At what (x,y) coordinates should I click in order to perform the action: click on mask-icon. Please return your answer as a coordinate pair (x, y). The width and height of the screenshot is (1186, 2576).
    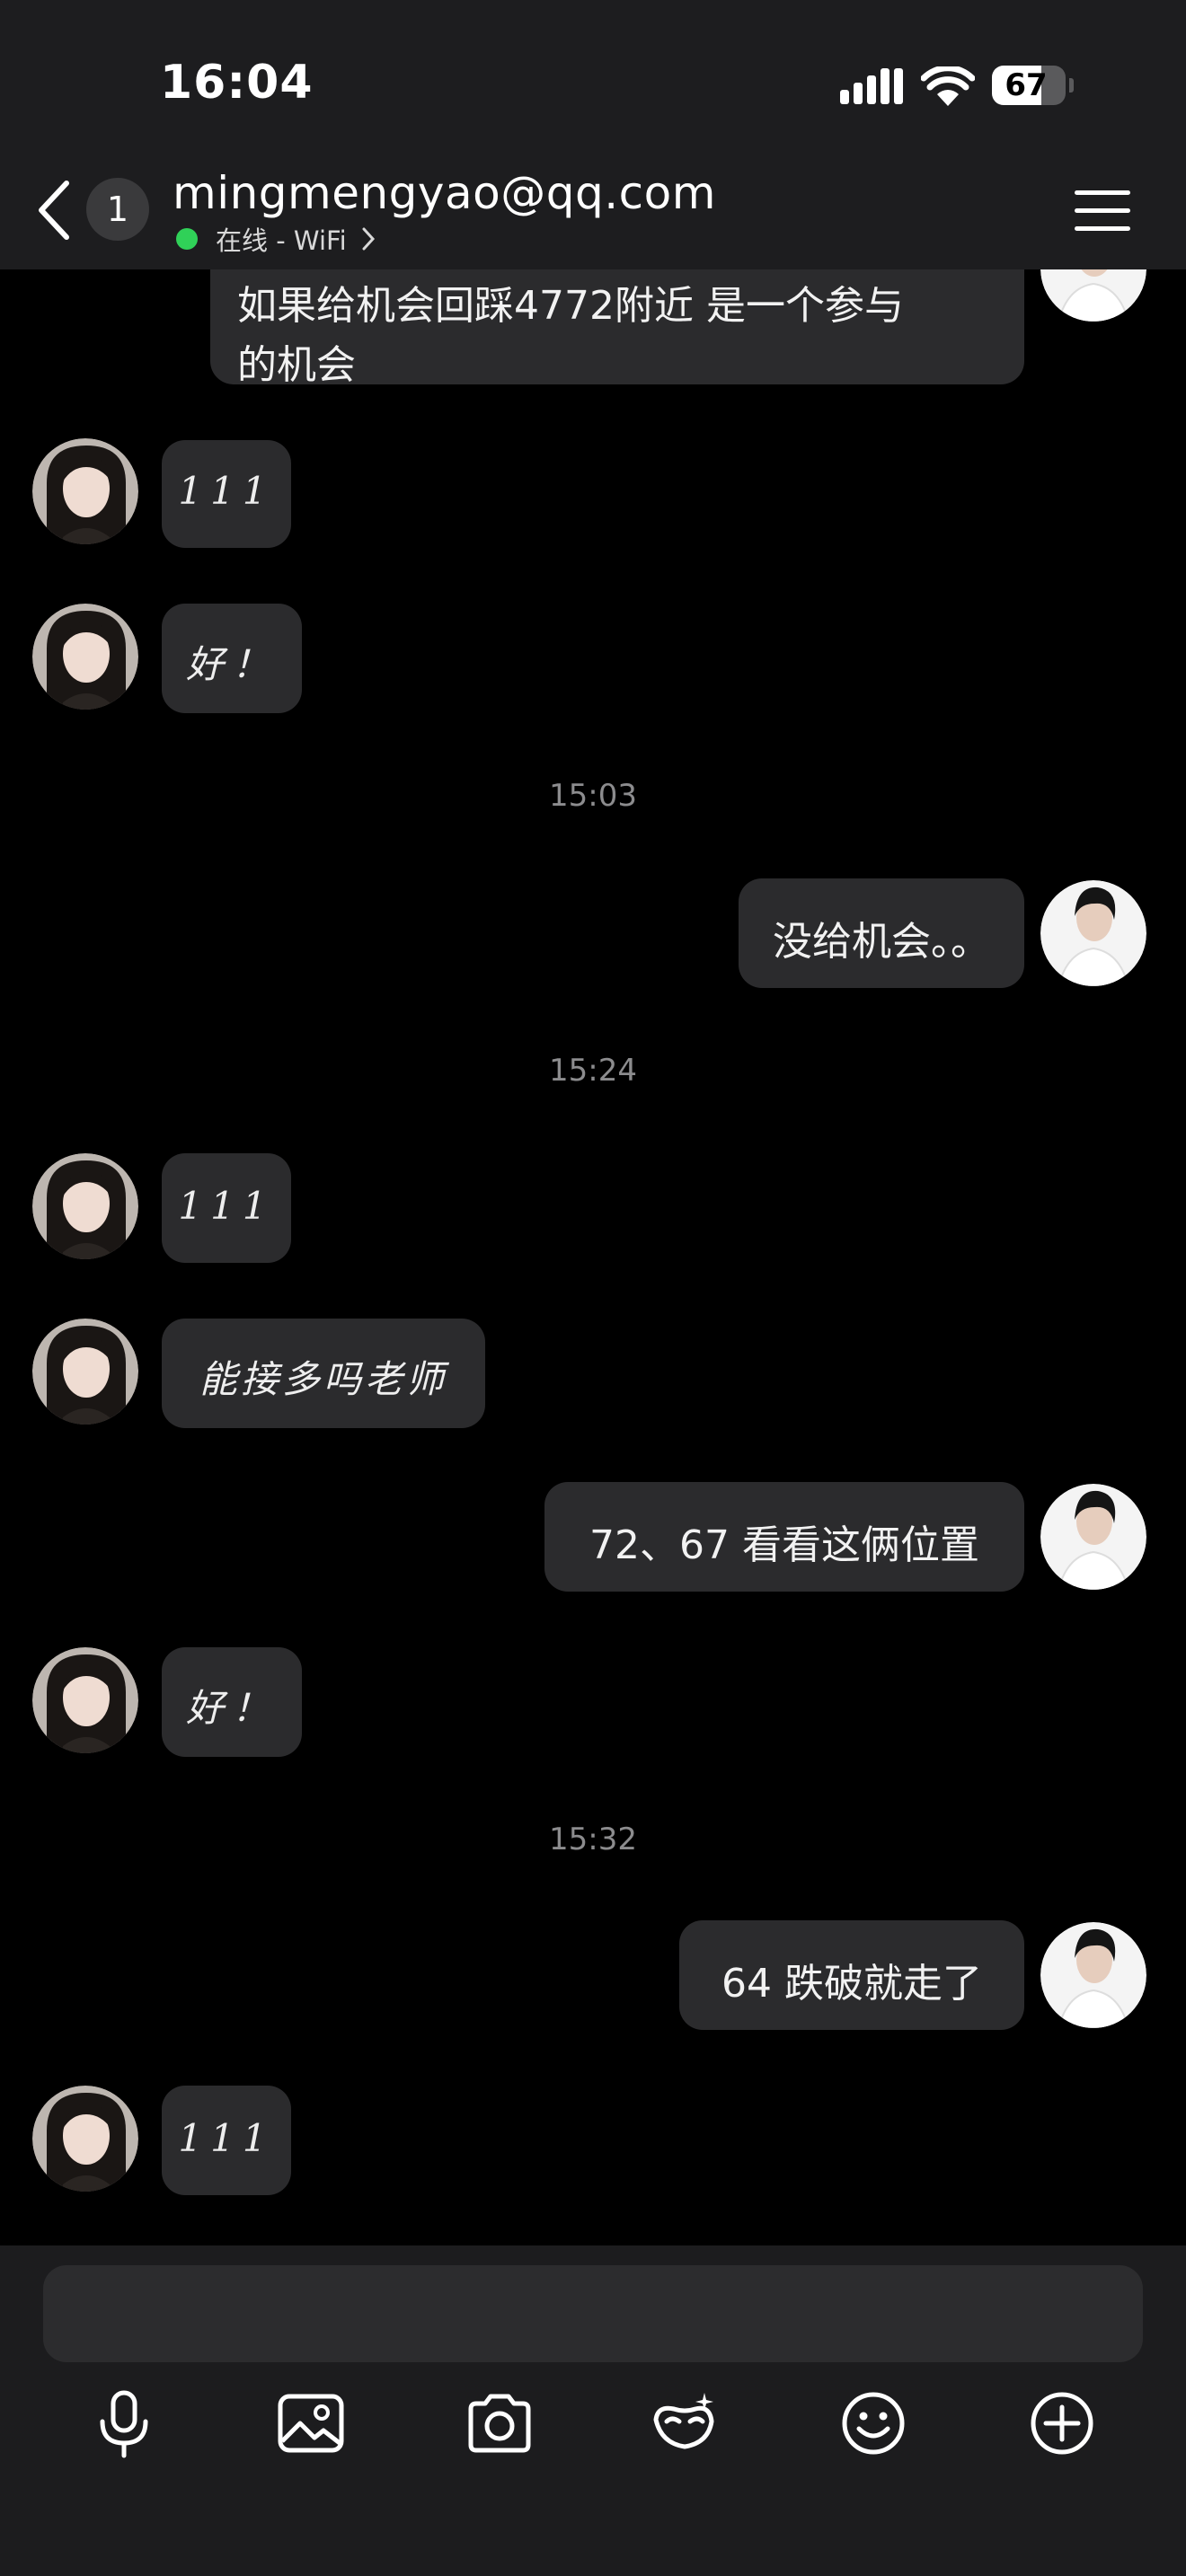
    Looking at the image, I should click on (685, 2423).